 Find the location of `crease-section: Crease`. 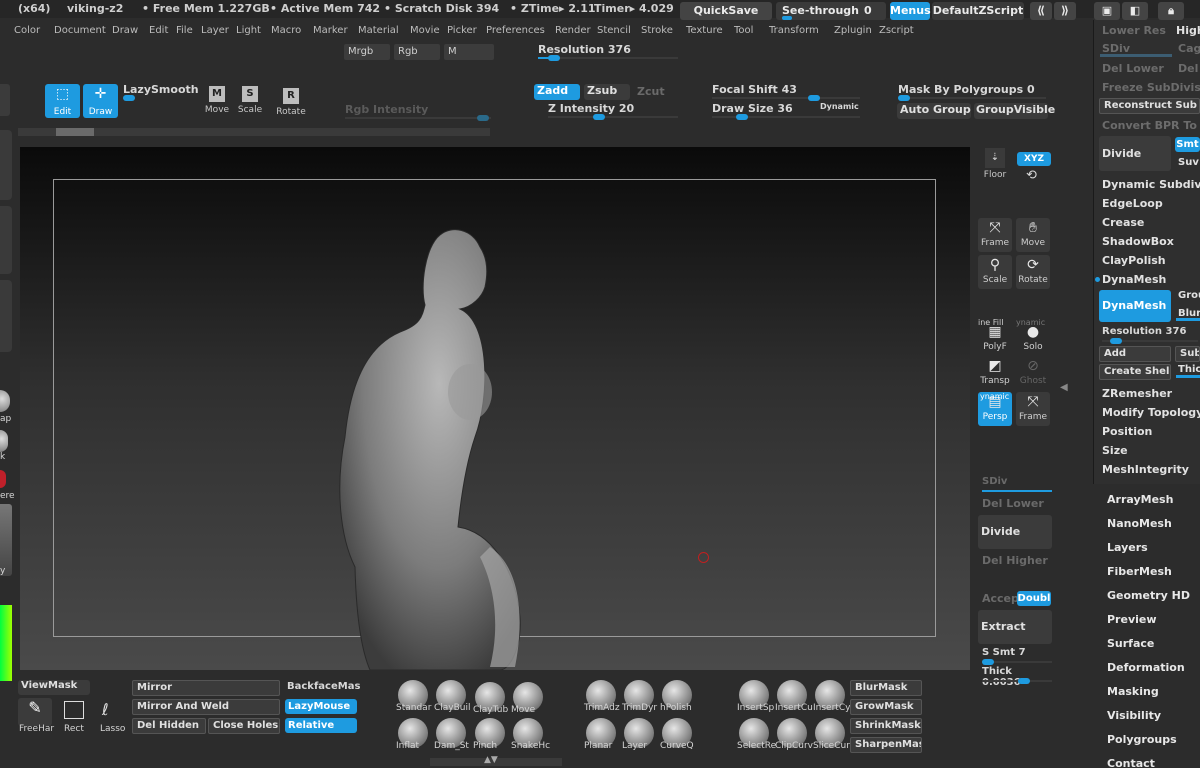

crease-section: Crease is located at coordinates (1123, 222).